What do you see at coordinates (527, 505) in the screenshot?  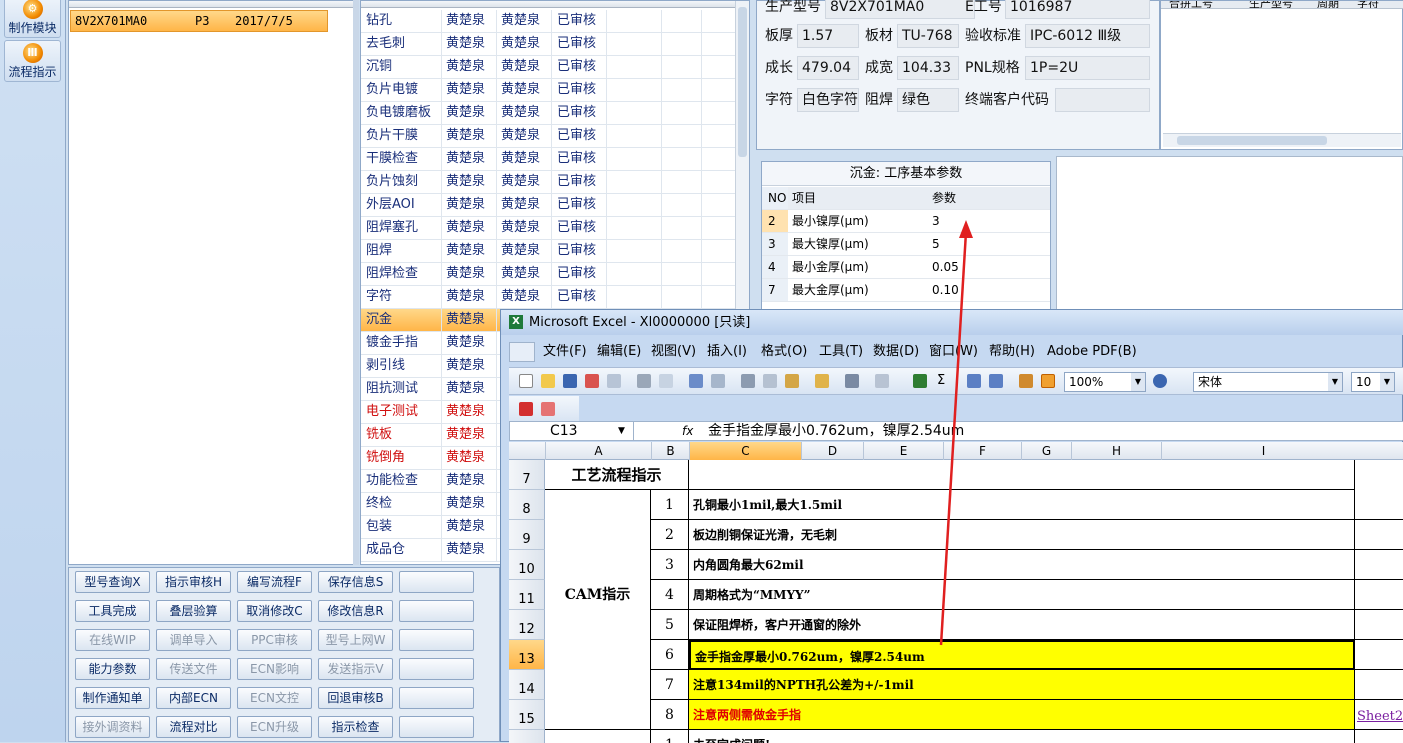 I see `row-header: 8` at bounding box center [527, 505].